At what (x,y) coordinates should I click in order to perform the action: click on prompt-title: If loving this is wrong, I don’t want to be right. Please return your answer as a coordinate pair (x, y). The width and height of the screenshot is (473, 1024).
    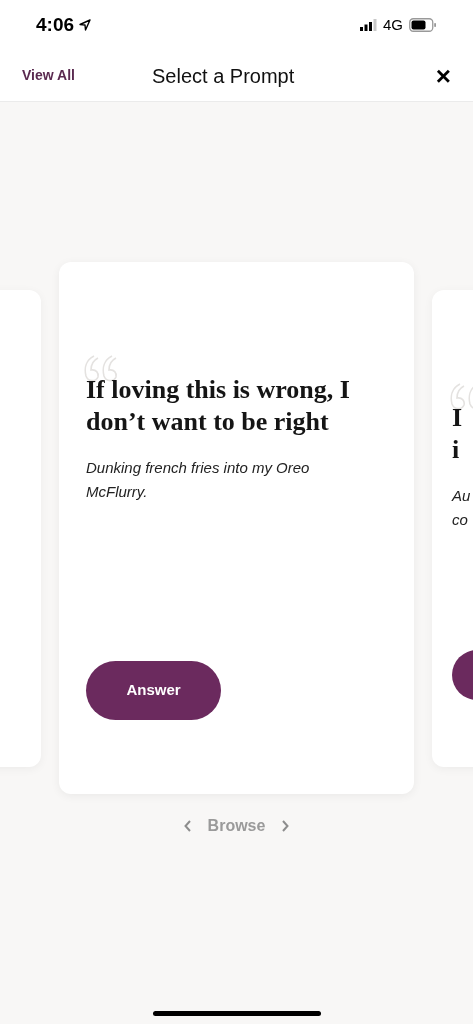
    Looking at the image, I should click on (218, 406).